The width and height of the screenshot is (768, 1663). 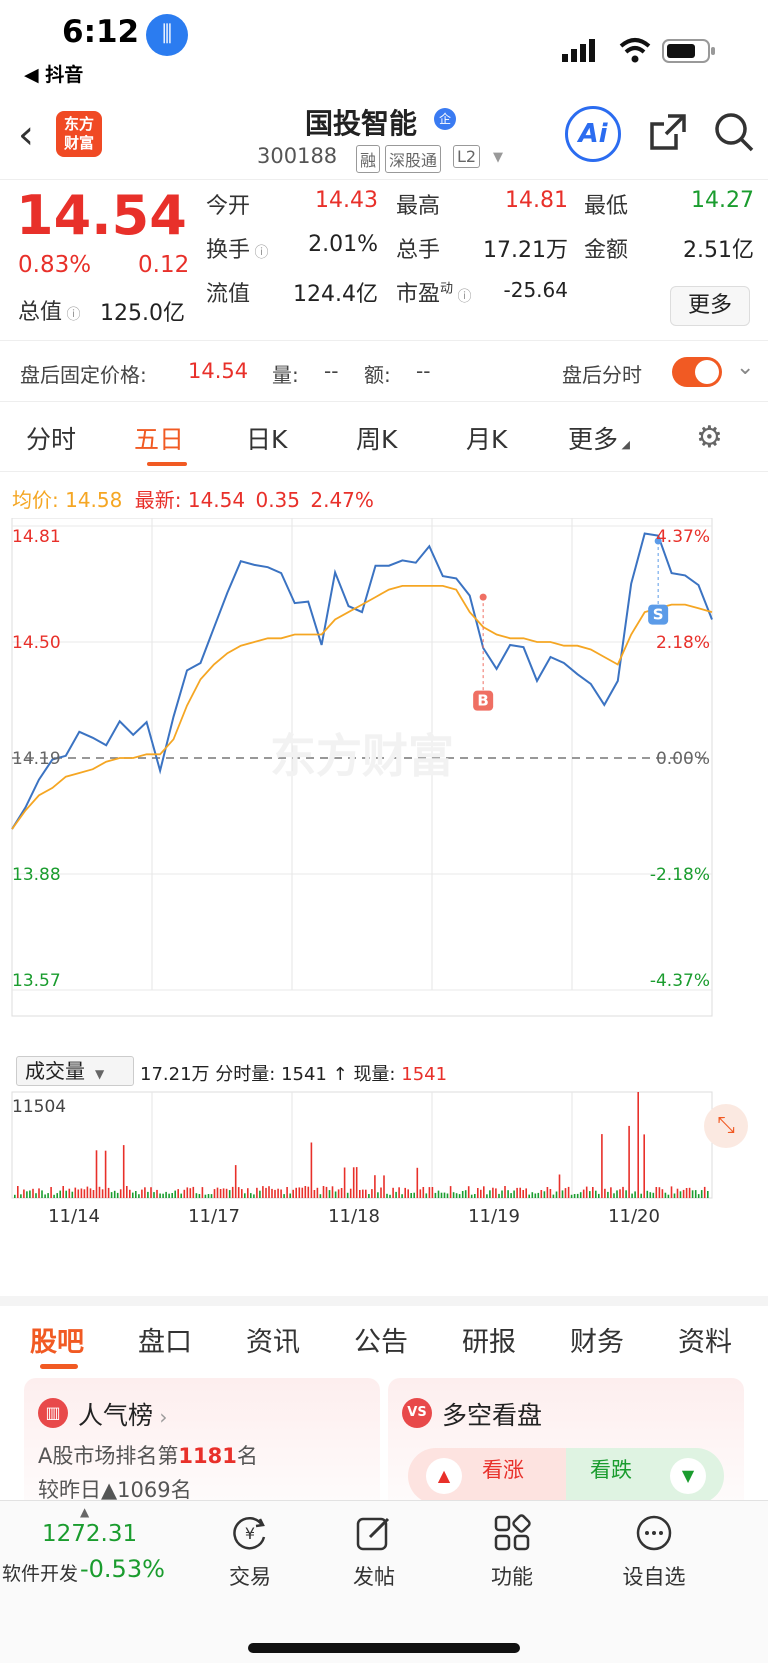 What do you see at coordinates (49, 310) in the screenshot?
I see `total-value-label: 总值 ⓘ` at bounding box center [49, 310].